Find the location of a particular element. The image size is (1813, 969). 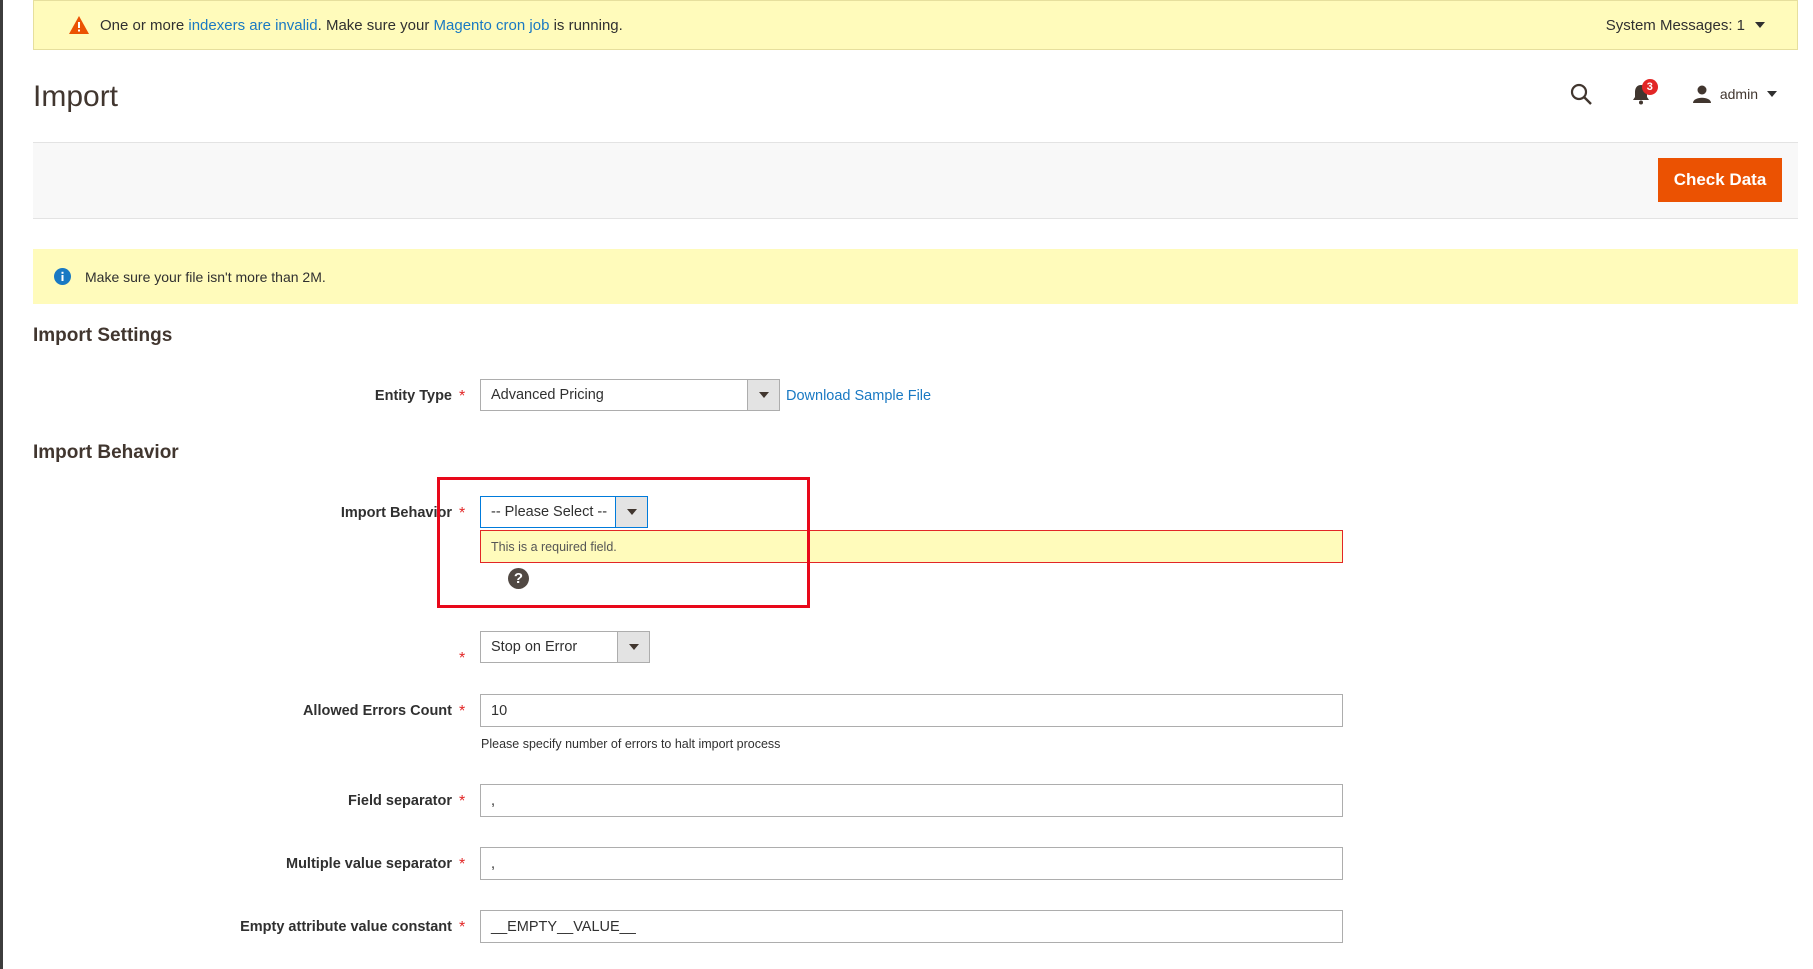

notifications-button: 3 is located at coordinates (1644, 92).